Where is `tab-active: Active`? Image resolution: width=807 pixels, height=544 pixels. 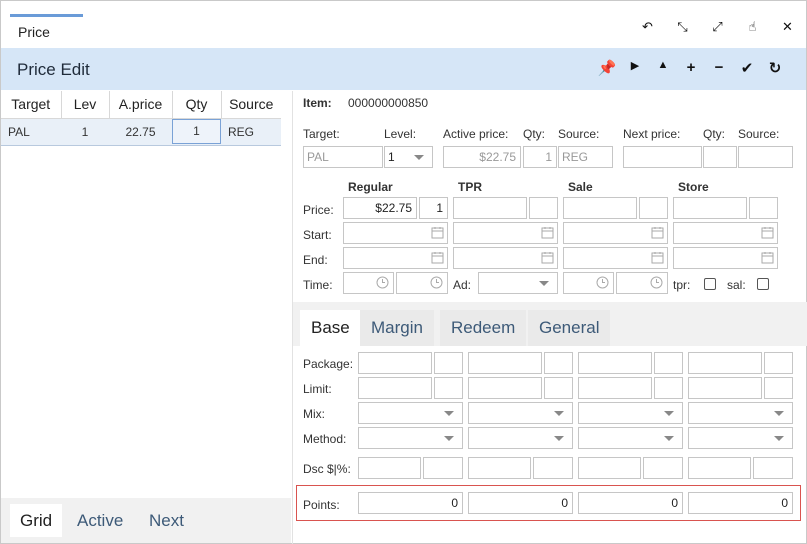
tab-active: Active is located at coordinates (100, 520).